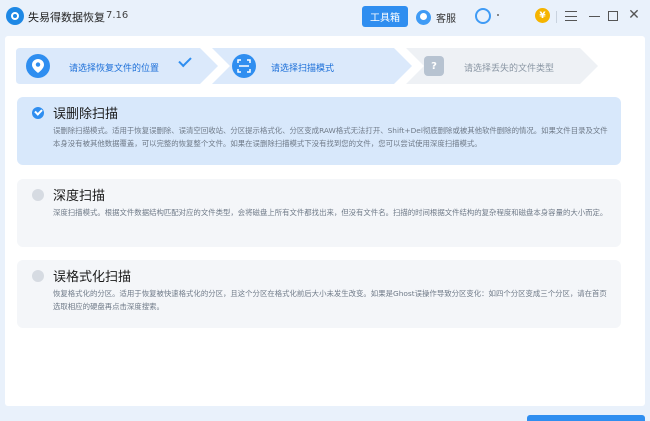 The height and width of the screenshot is (421, 650). What do you see at coordinates (556, 17) in the screenshot?
I see `titlebar-divider` at bounding box center [556, 17].